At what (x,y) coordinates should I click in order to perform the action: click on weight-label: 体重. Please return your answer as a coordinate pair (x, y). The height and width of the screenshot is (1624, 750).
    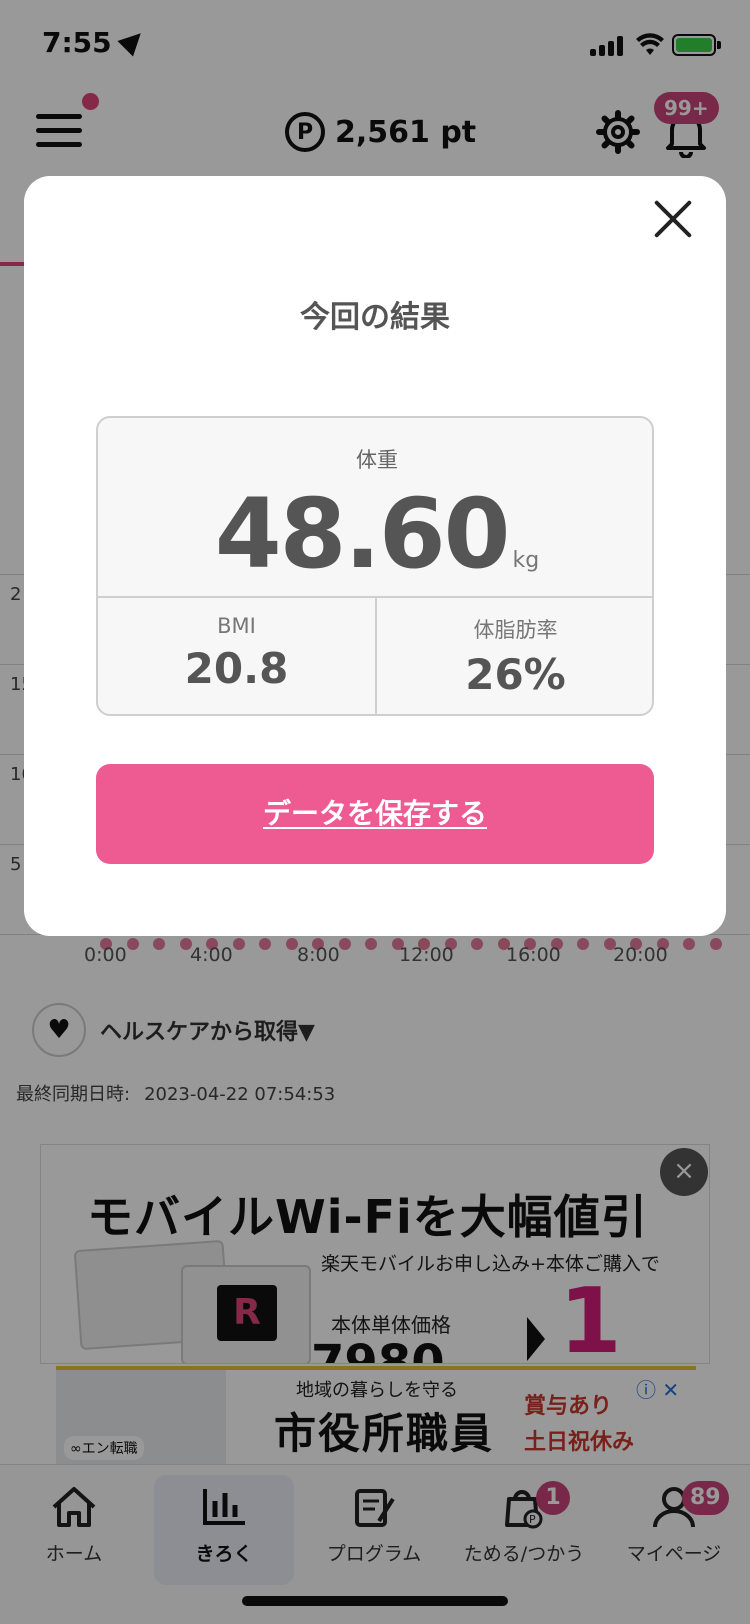
    Looking at the image, I should click on (377, 460).